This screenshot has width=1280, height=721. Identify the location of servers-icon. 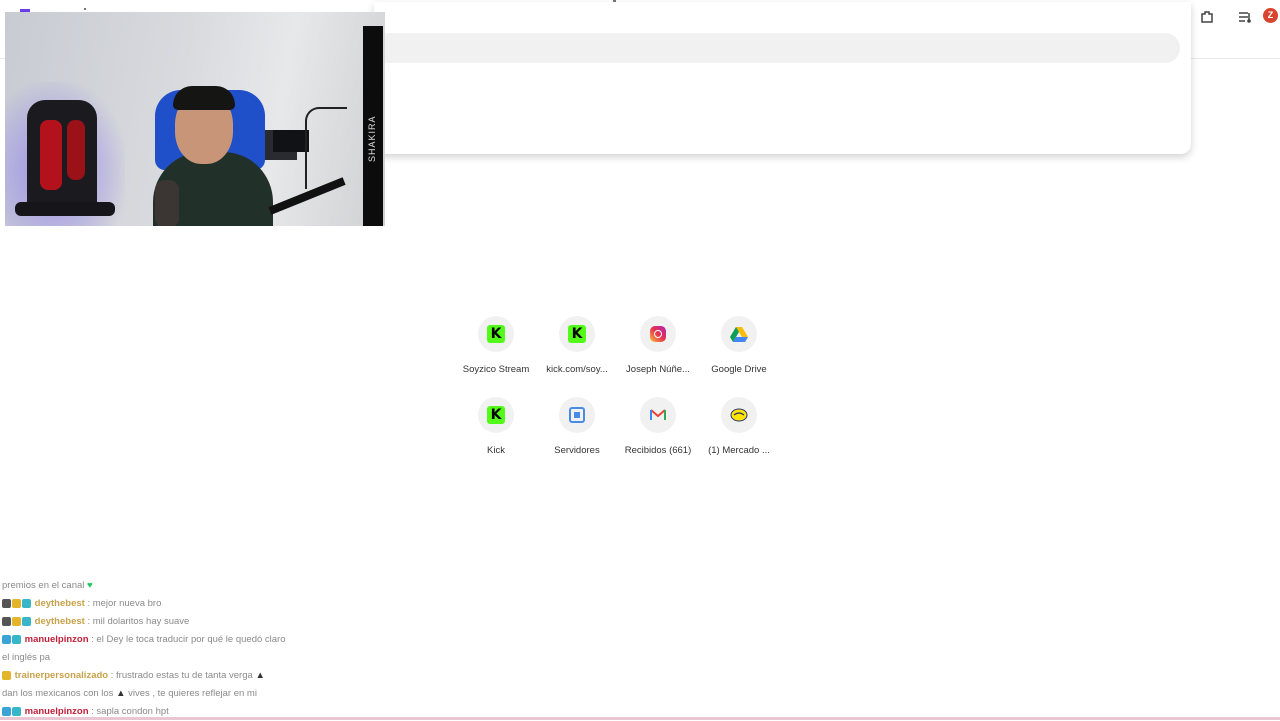
(577, 415).